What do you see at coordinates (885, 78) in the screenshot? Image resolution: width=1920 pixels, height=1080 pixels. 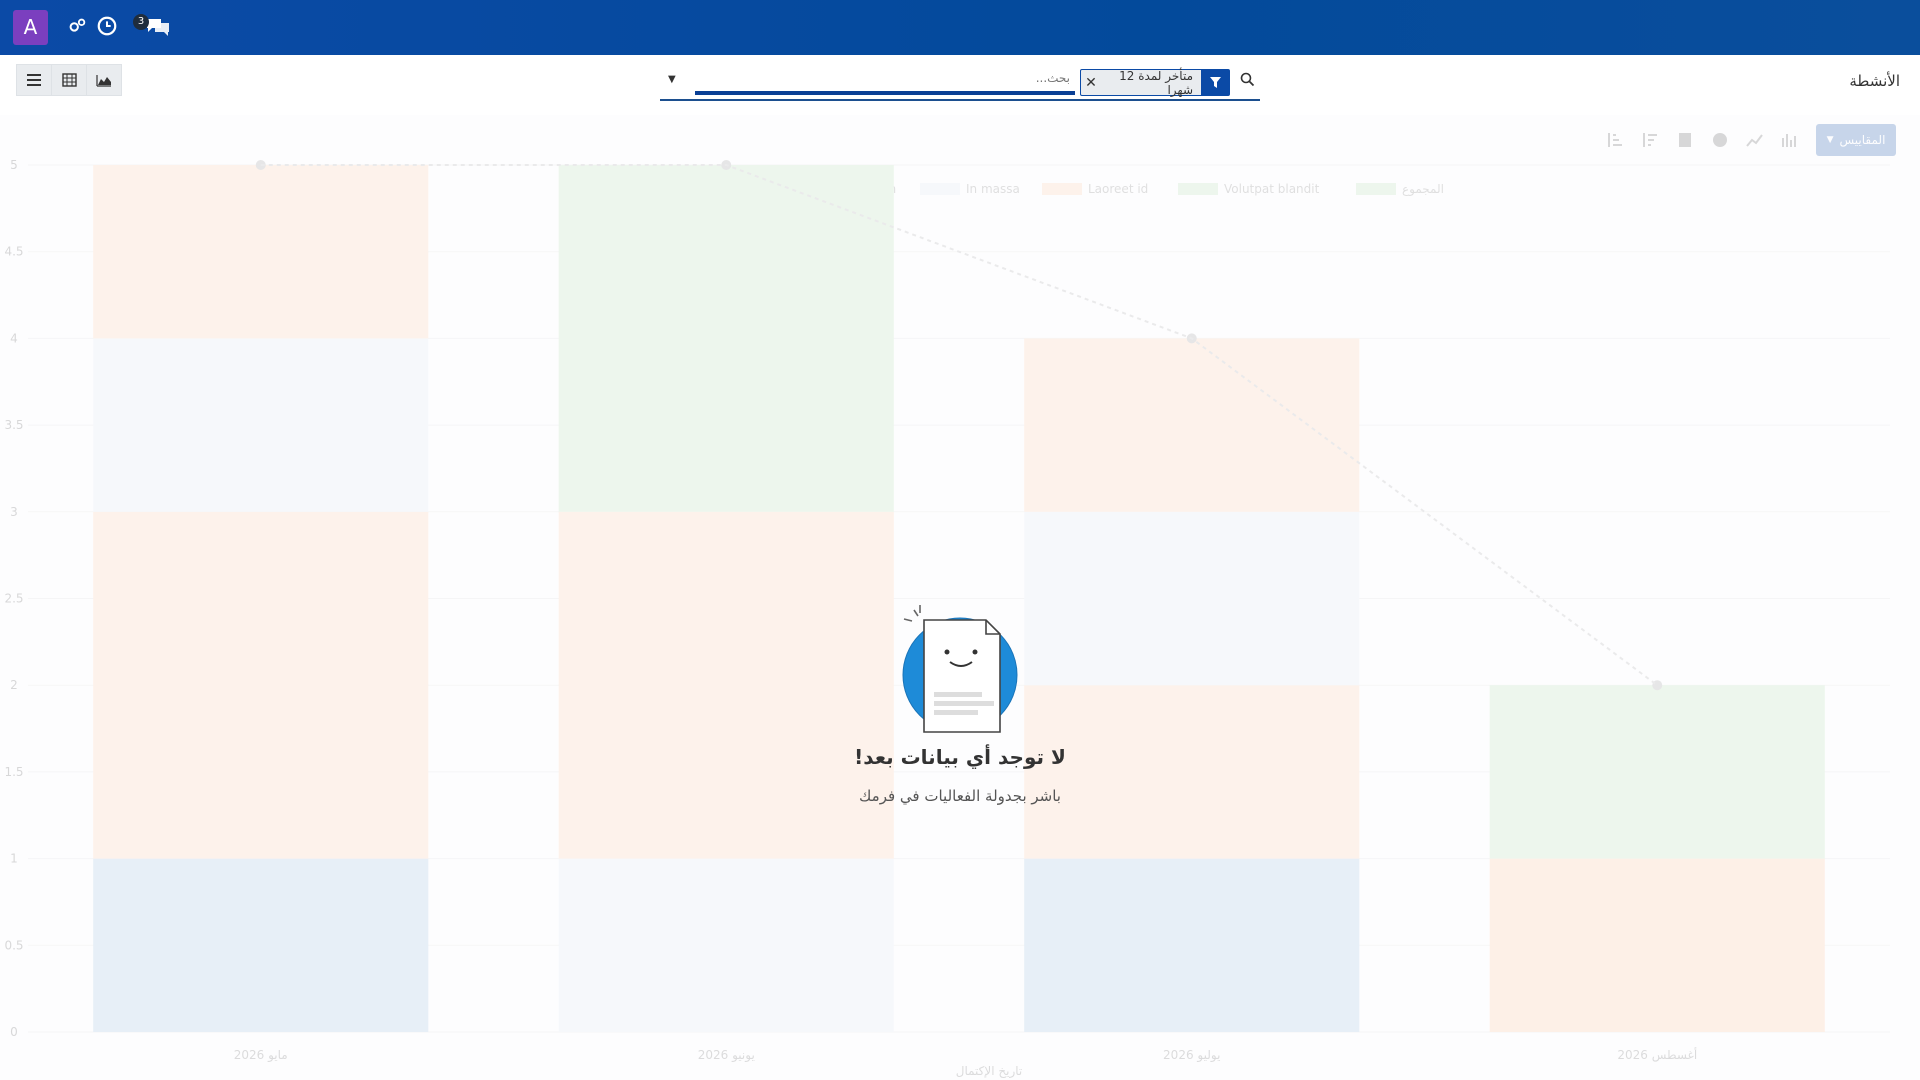 I see `search-input` at bounding box center [885, 78].